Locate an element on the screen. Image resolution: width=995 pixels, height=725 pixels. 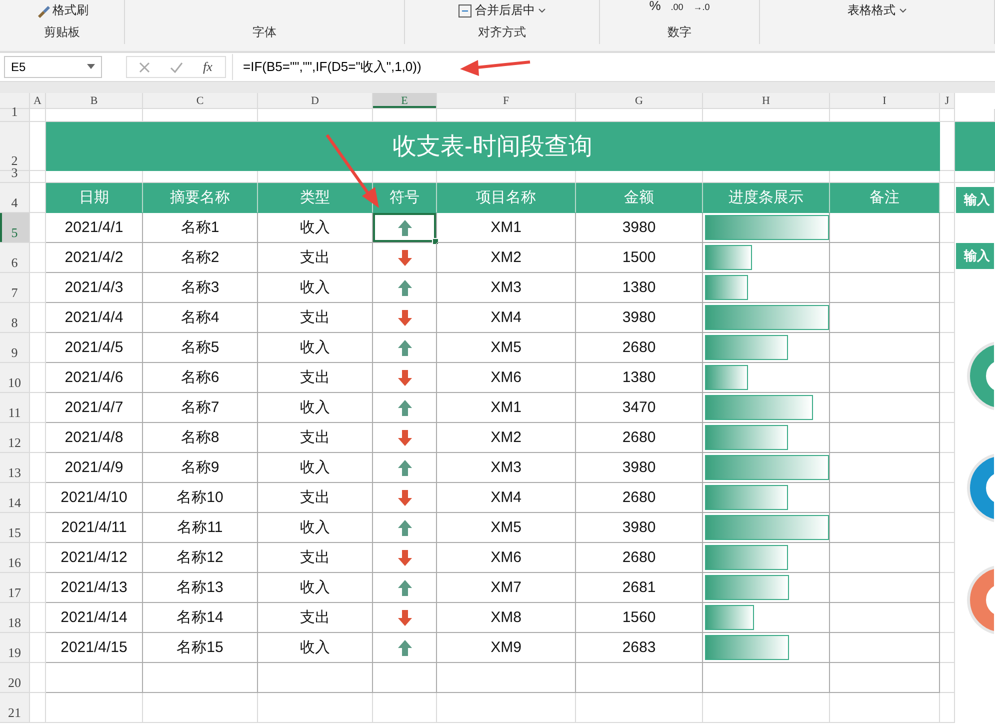
column-header: H is located at coordinates (766, 101).